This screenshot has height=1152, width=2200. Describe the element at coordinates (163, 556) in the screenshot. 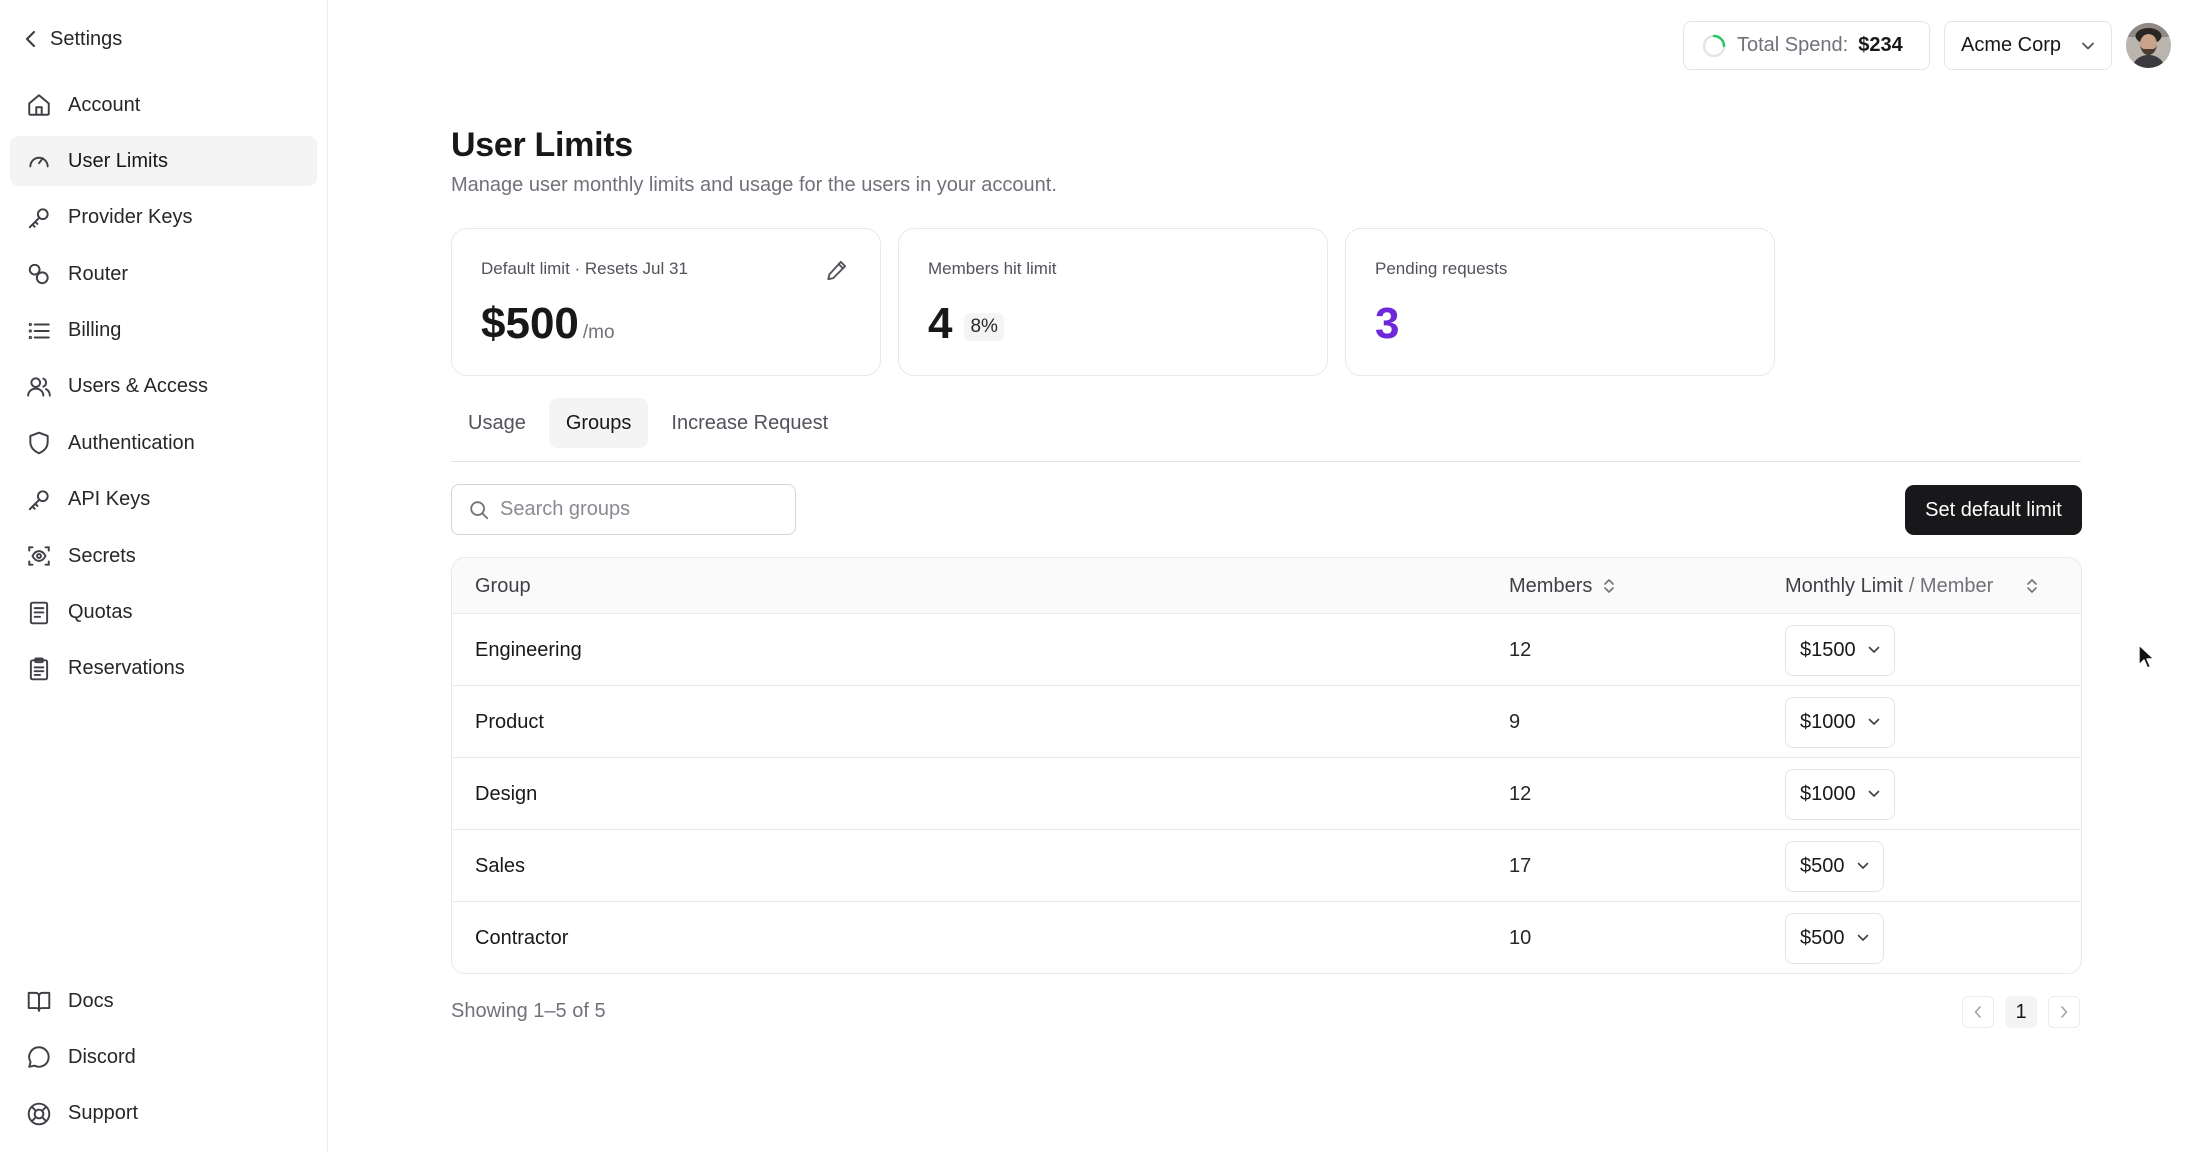

I see `sidebar-item-secrets: Secrets` at that location.